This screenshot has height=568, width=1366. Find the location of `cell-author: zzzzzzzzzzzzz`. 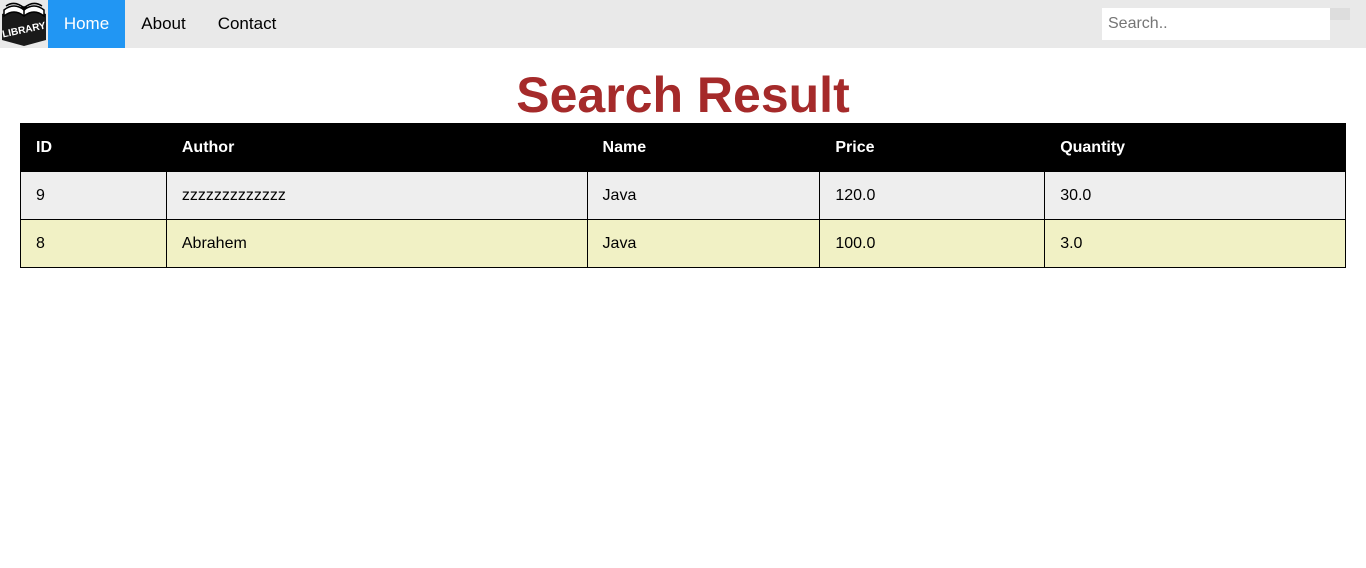

cell-author: zzzzzzzzzzzzz is located at coordinates (376, 195).